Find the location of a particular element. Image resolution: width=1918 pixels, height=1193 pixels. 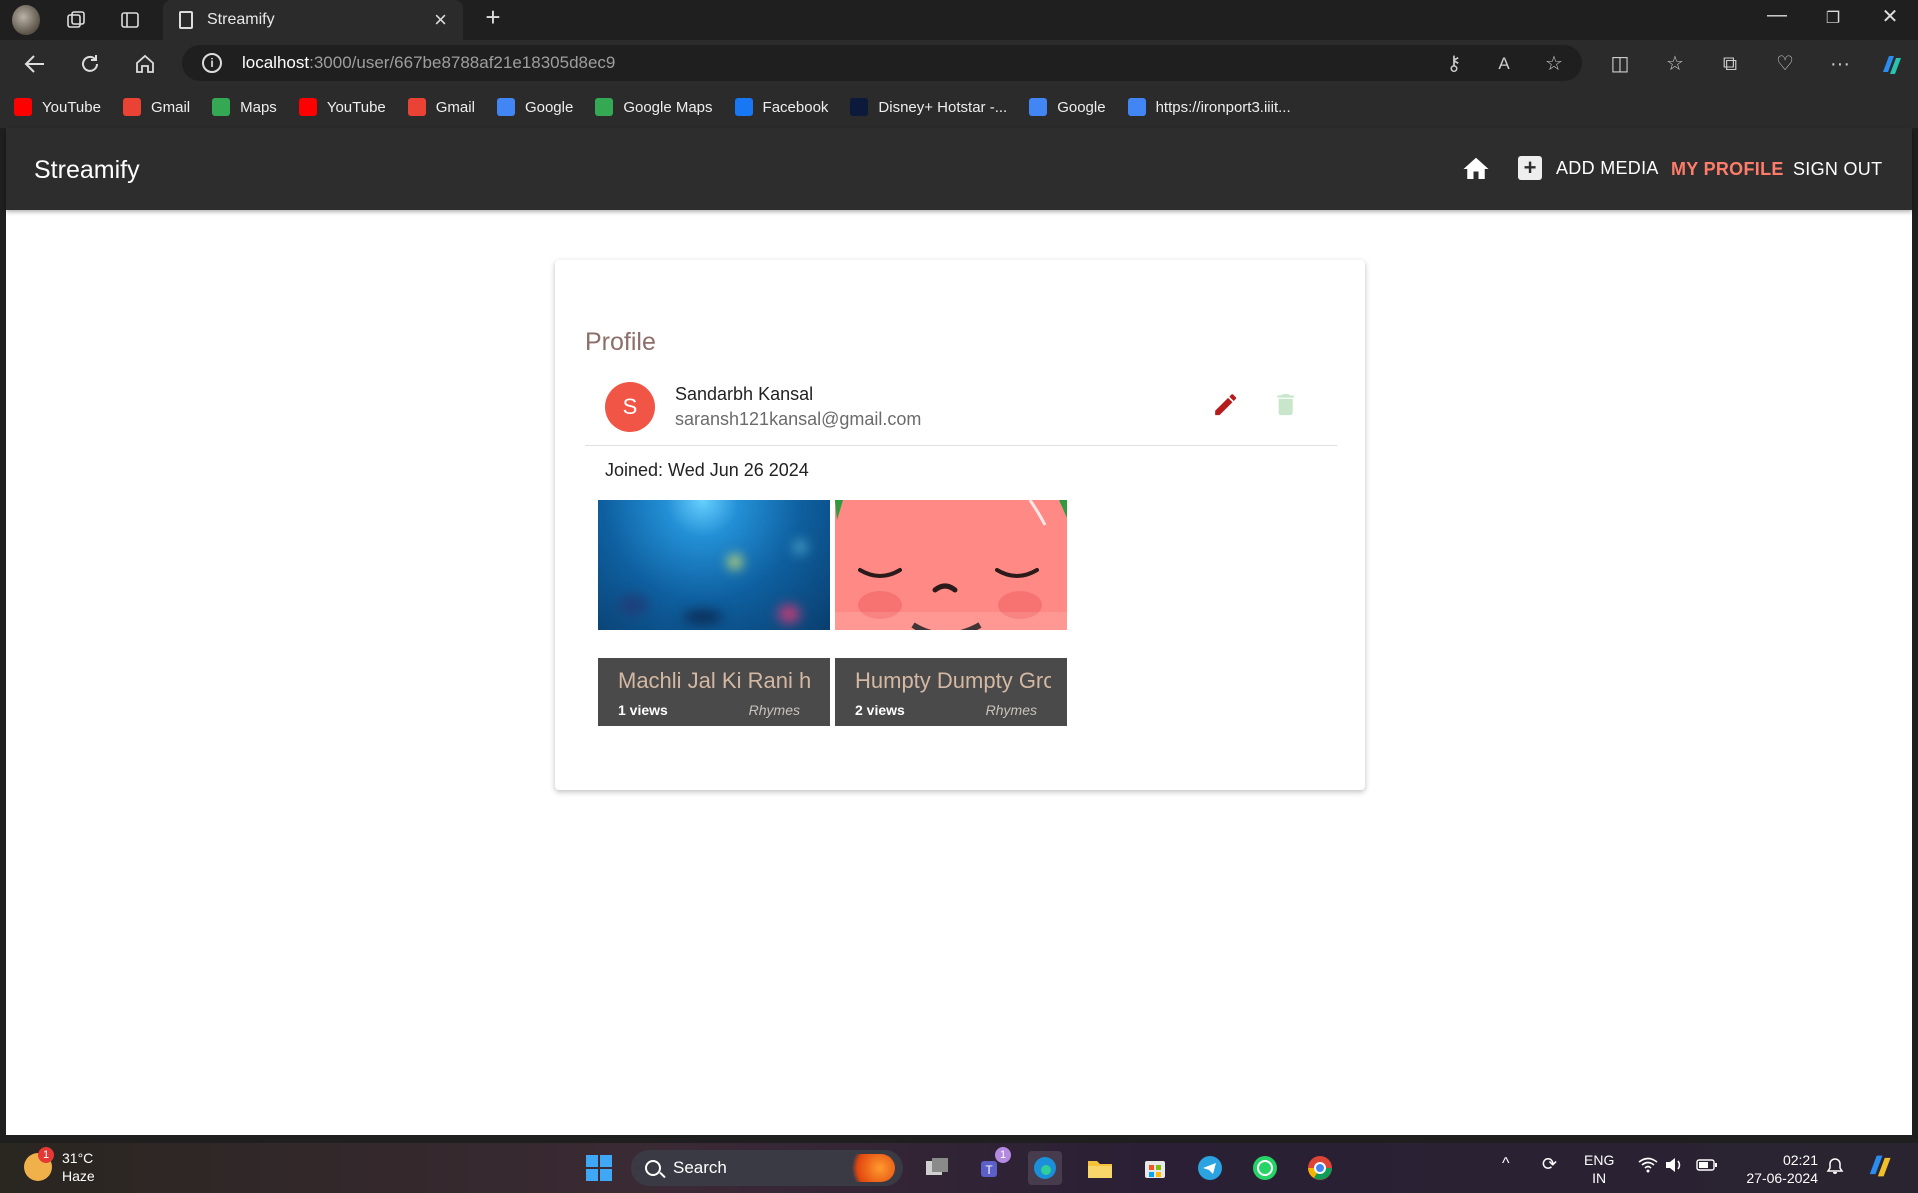

restore-button: ❐ is located at coordinates (1833, 18).